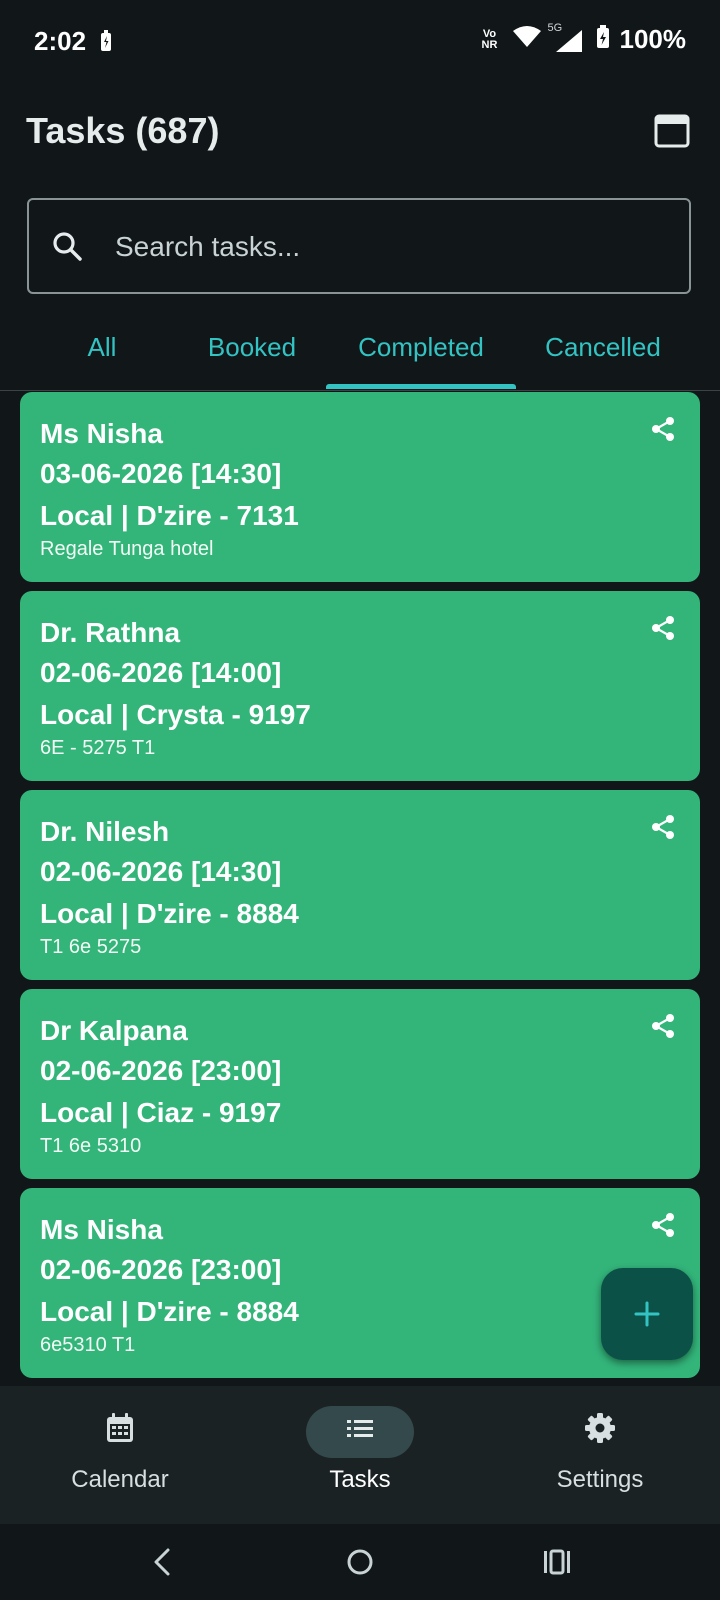  I want to click on battery-percent: 100%, so click(653, 39).